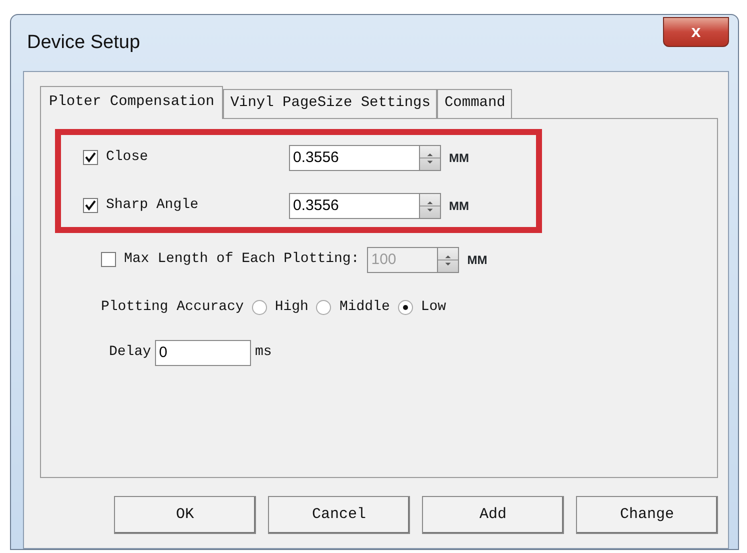 Image resolution: width=747 pixels, height=553 pixels. I want to click on field-label: Sharp Angle, so click(153, 206).